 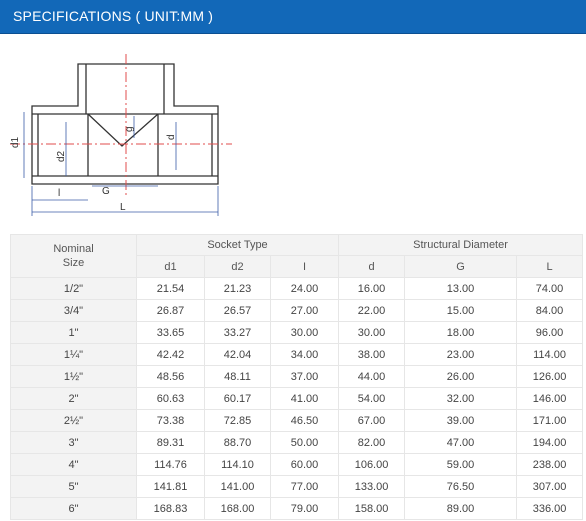 I want to click on value-cell: 42.42, so click(x=170, y=354).